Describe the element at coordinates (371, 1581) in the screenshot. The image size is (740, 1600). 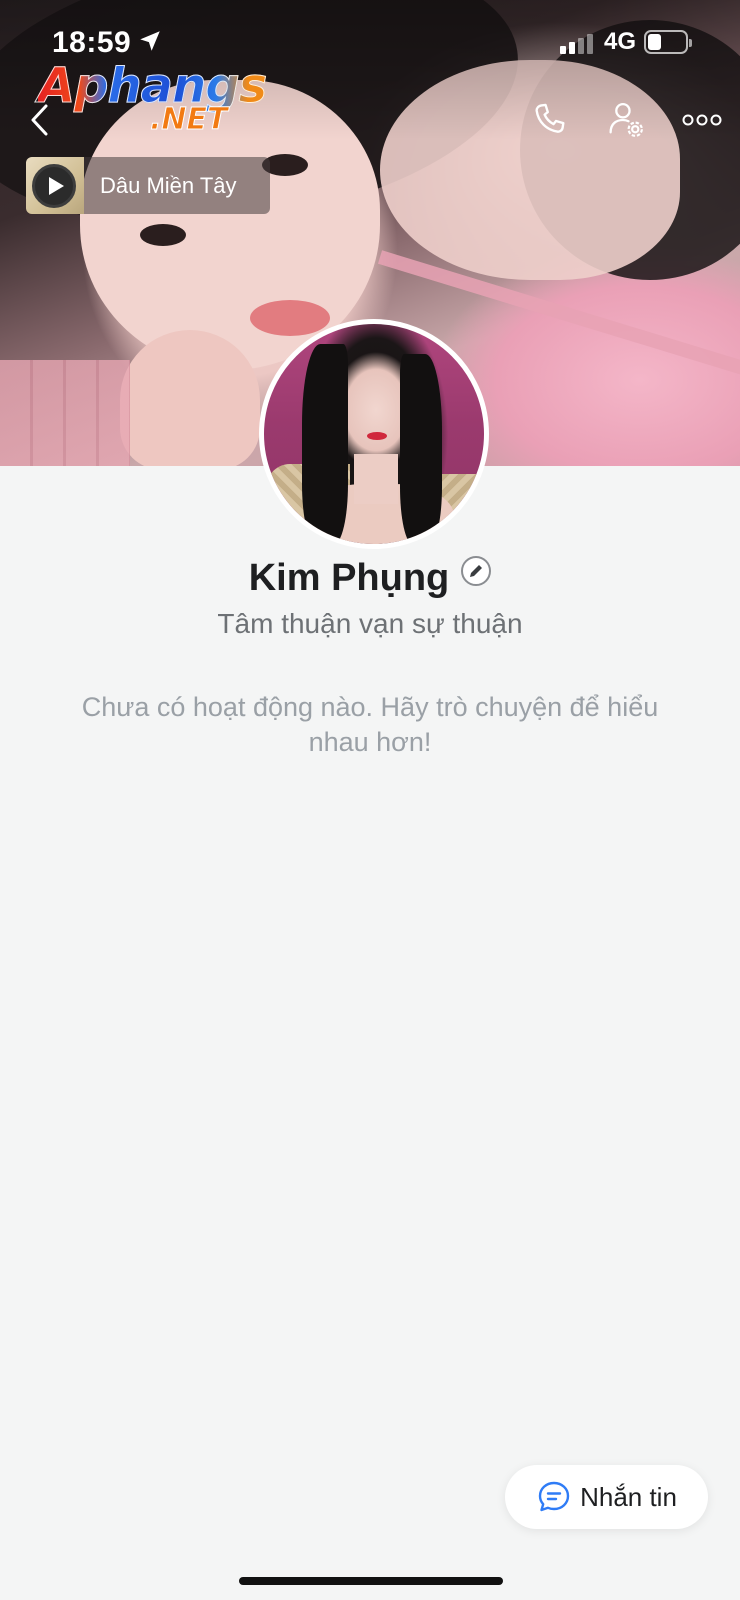
I see `home-indicator` at that location.